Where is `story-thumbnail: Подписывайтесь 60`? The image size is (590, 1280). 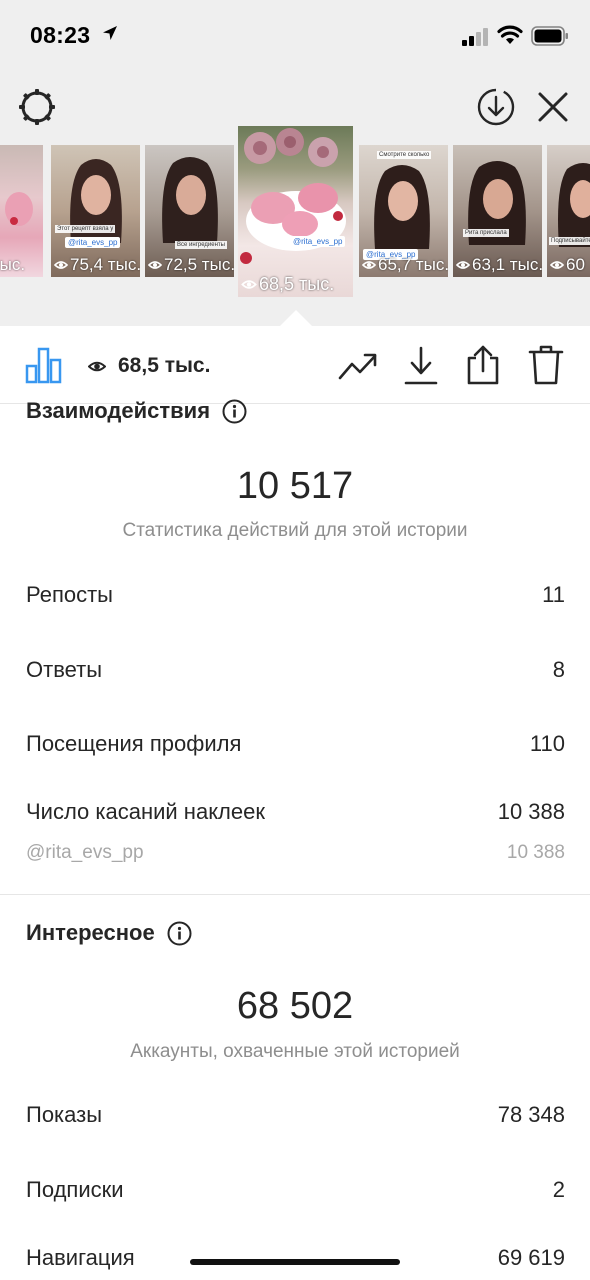 story-thumbnail: Подписывайтесь 60 is located at coordinates (568, 211).